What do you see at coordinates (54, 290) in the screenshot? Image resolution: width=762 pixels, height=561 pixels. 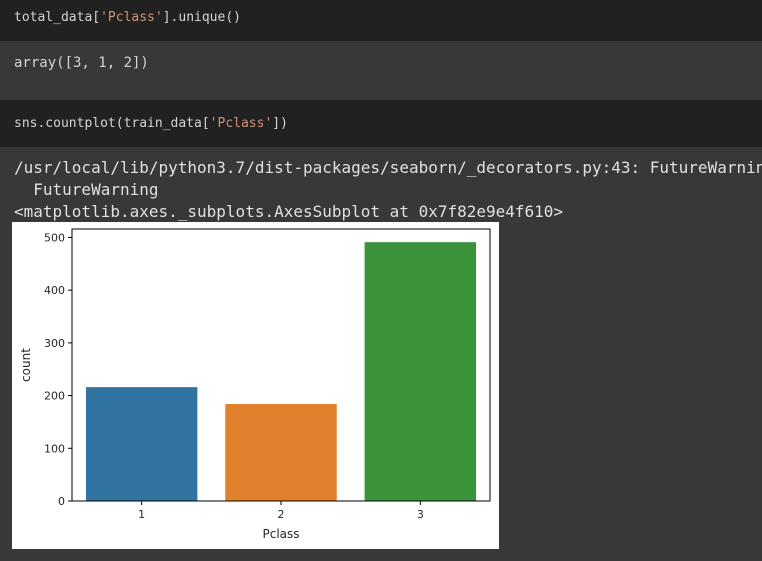 I see `y-tick-label: 400` at bounding box center [54, 290].